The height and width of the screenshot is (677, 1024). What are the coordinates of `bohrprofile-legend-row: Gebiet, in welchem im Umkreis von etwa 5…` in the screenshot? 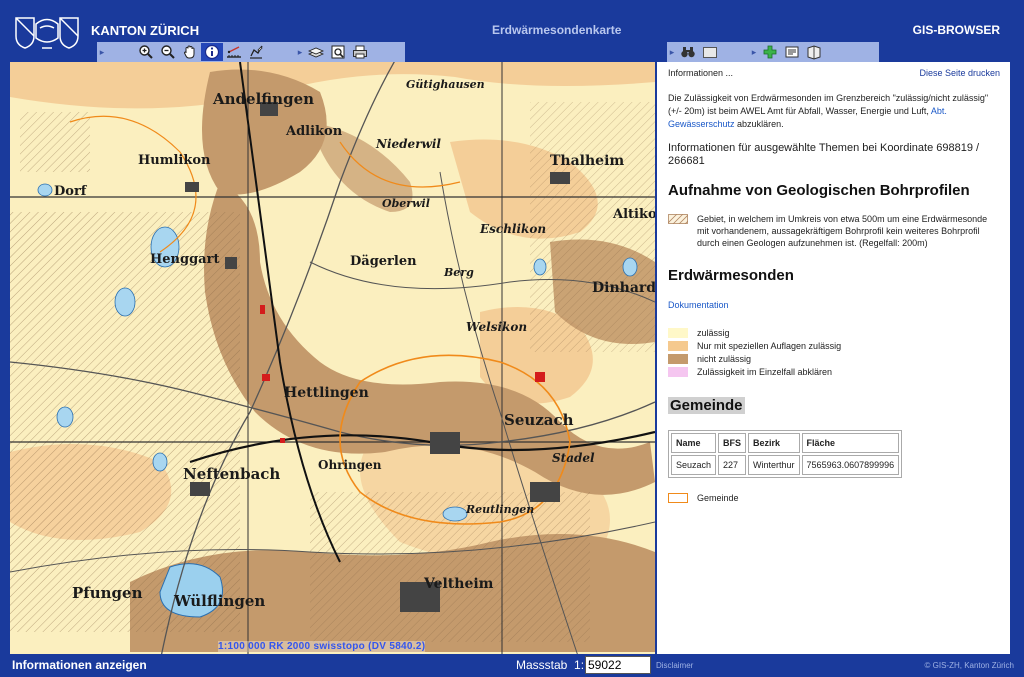 It's located at (834, 231).